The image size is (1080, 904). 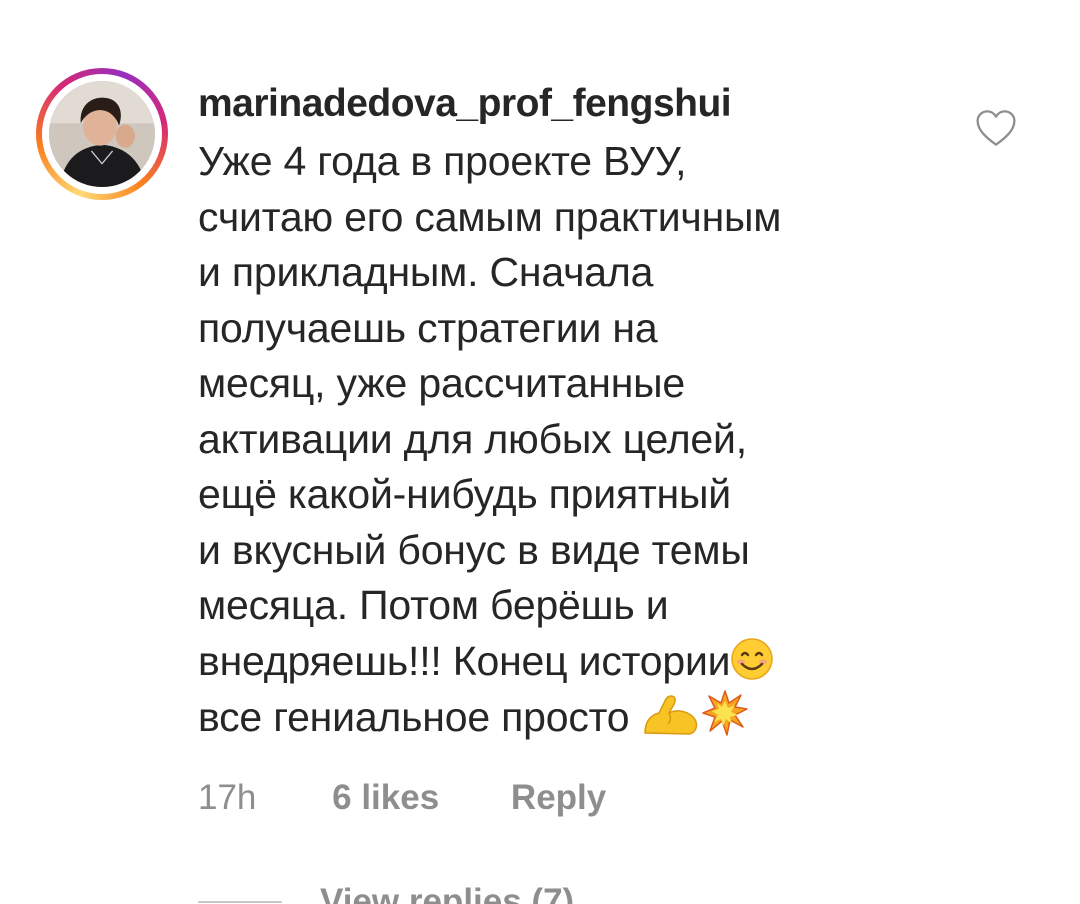 What do you see at coordinates (442, 383) in the screenshot?
I see `comment-line: месяц, уже рассчитанные` at bounding box center [442, 383].